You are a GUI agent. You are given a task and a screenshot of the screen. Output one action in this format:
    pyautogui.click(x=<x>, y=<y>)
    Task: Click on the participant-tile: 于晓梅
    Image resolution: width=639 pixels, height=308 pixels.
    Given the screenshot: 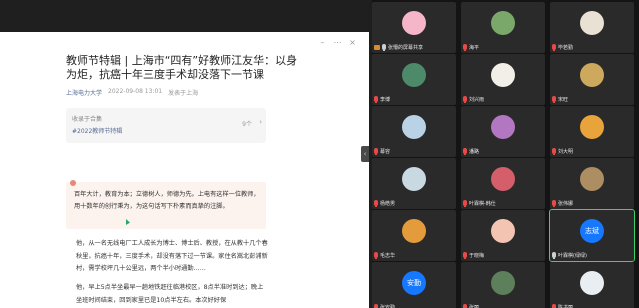 What is the action you would take?
    pyautogui.click(x=503, y=235)
    